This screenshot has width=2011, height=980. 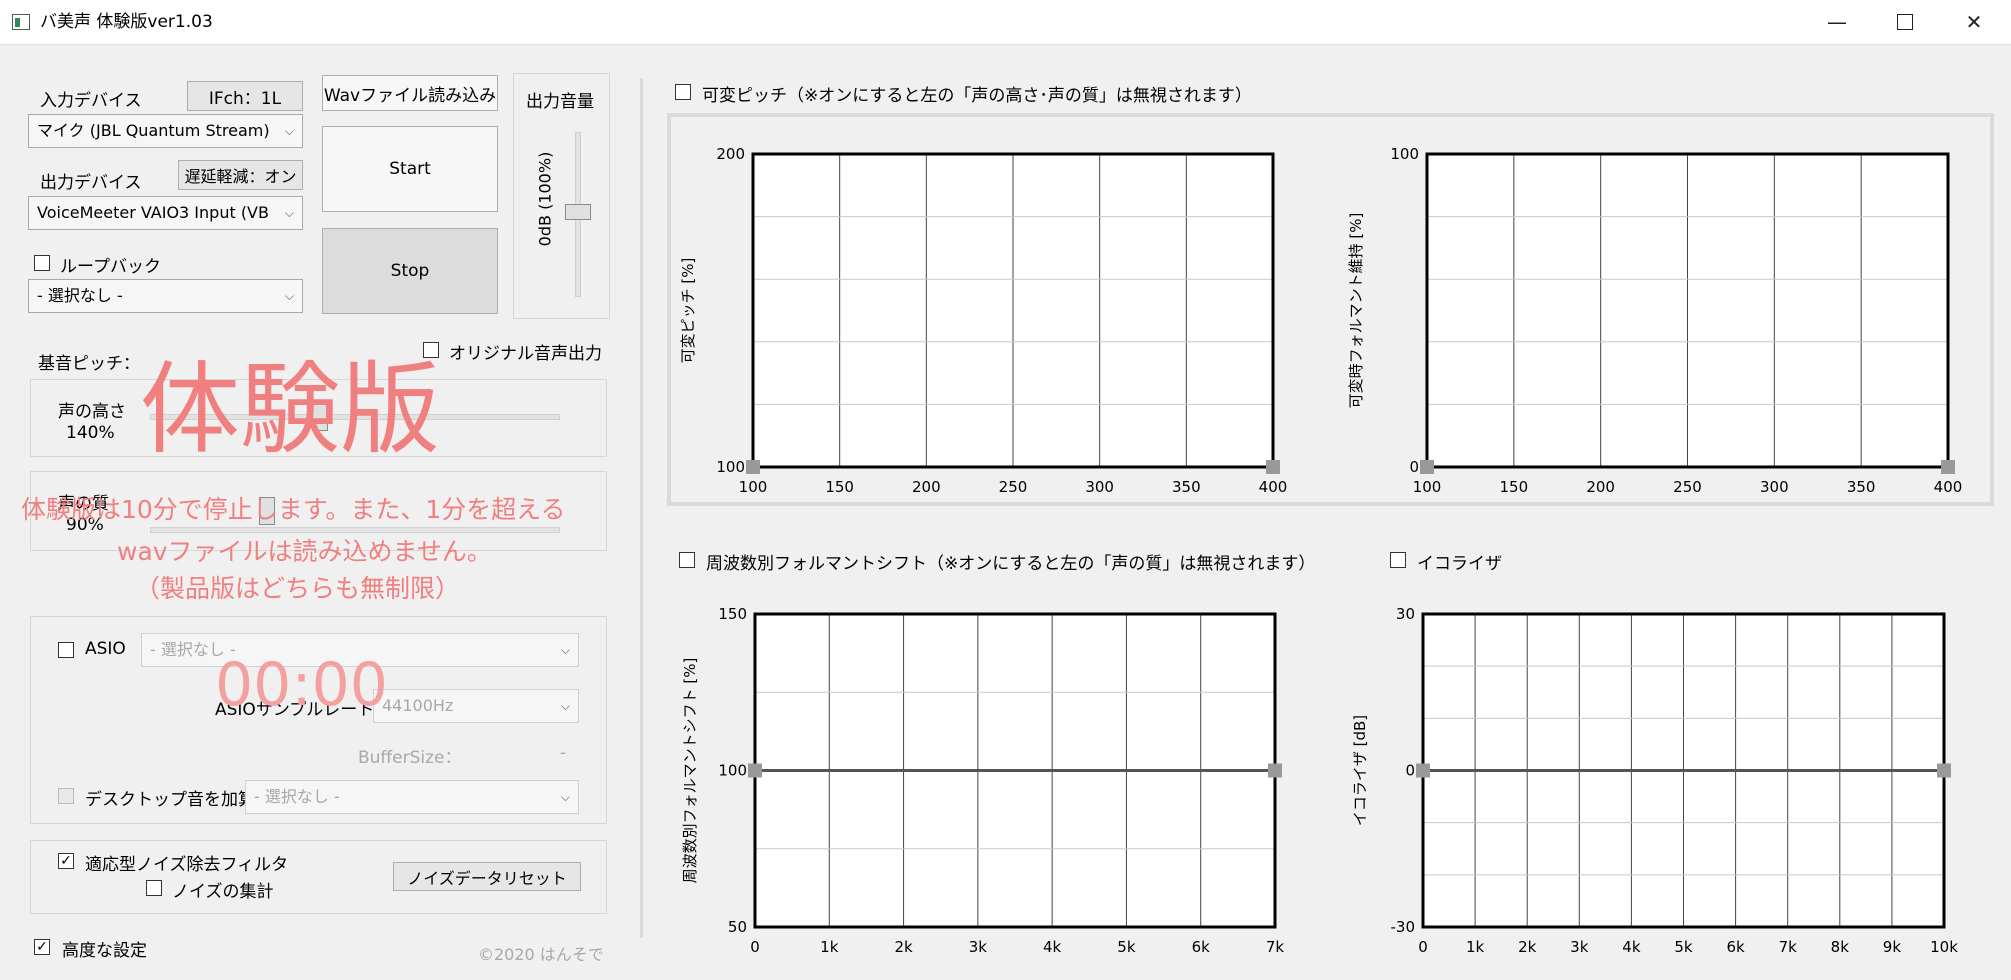 What do you see at coordinates (688, 311) in the screenshot?
I see `y-axis-label: 可変ピッチ [%]` at bounding box center [688, 311].